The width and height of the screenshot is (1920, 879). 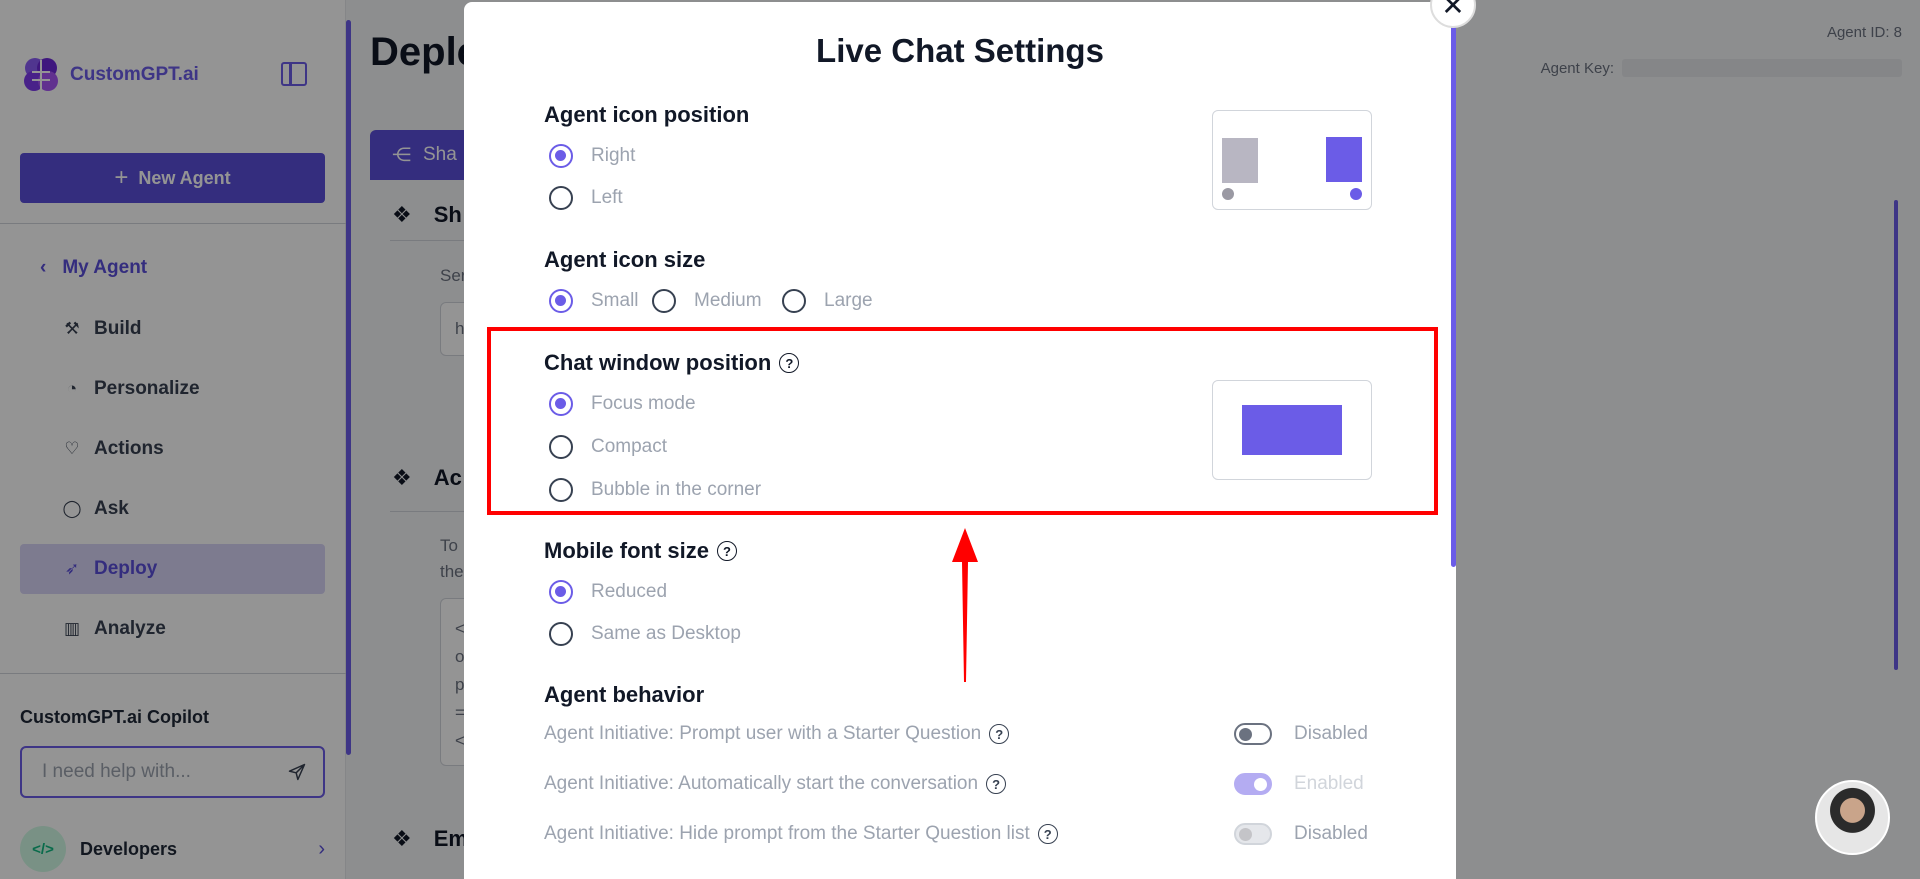 What do you see at coordinates (1292, 160) in the screenshot?
I see `icon-position-preview` at bounding box center [1292, 160].